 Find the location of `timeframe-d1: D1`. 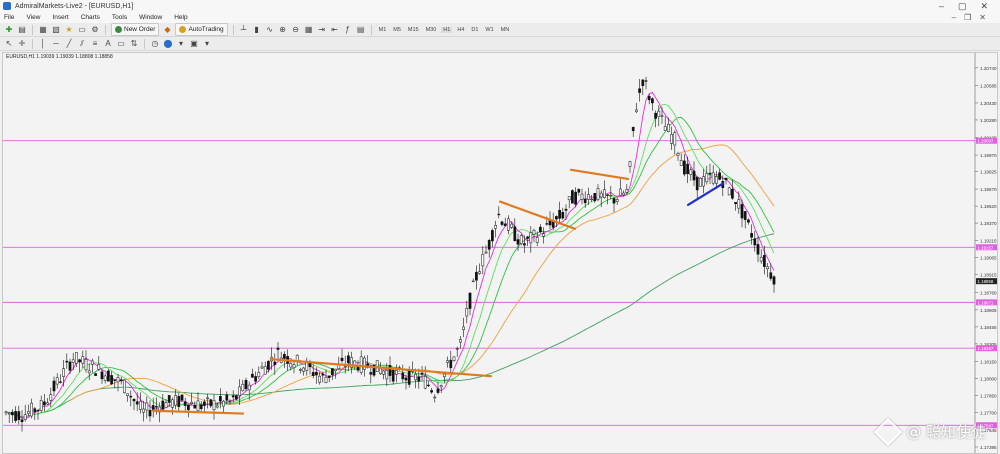

timeframe-d1: D1 is located at coordinates (474, 30).